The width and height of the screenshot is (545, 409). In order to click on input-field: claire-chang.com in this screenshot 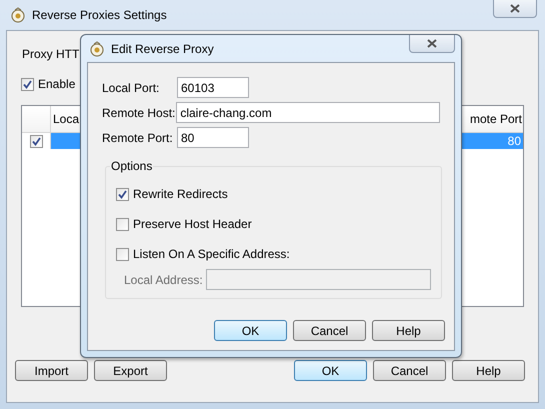, I will do `click(308, 112)`.